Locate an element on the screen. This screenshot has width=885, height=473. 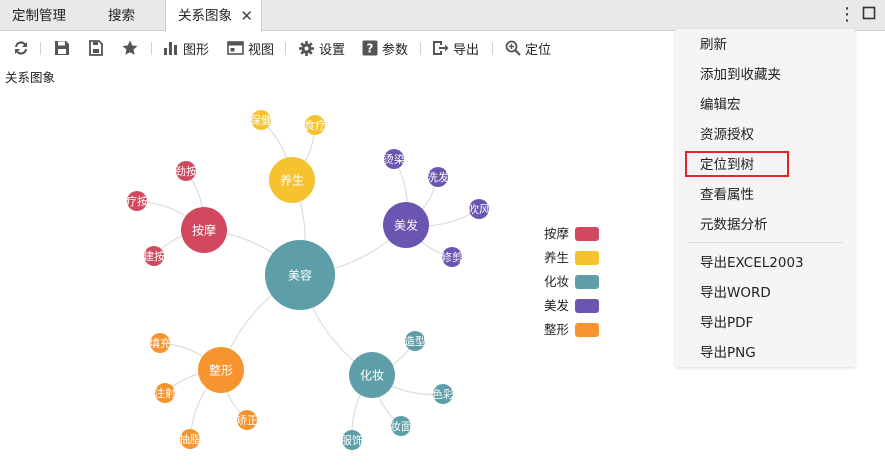
tab-search: 搜索 is located at coordinates (131, 15).